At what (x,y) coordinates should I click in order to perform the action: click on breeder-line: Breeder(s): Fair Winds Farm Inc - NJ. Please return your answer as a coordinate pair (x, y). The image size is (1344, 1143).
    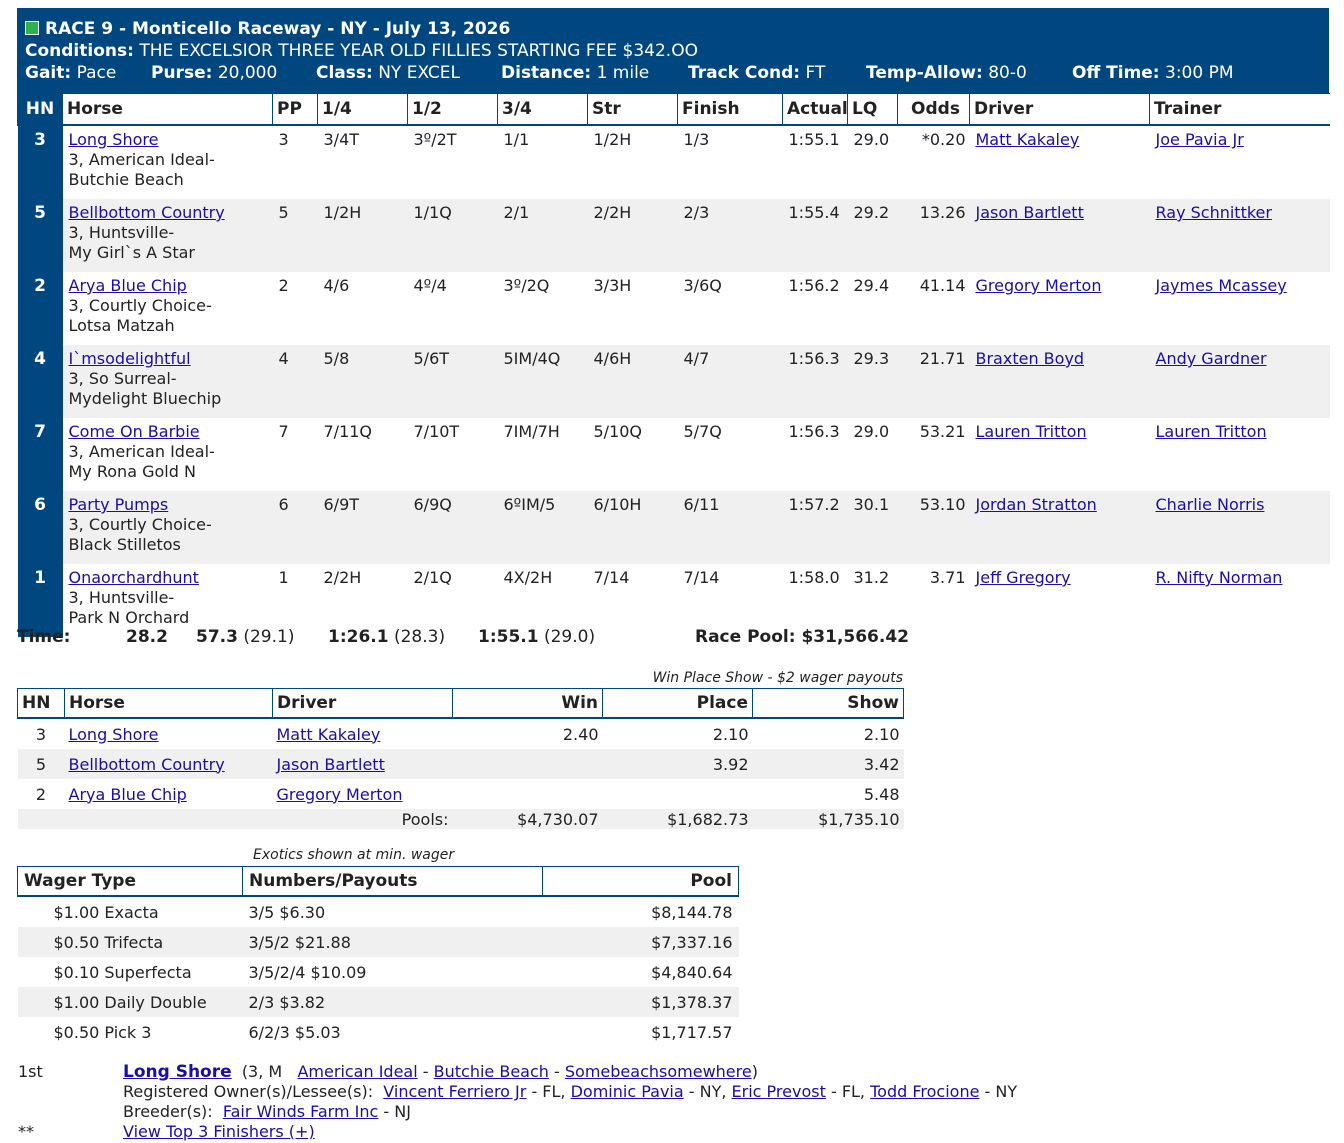
    Looking at the image, I should click on (267, 1111).